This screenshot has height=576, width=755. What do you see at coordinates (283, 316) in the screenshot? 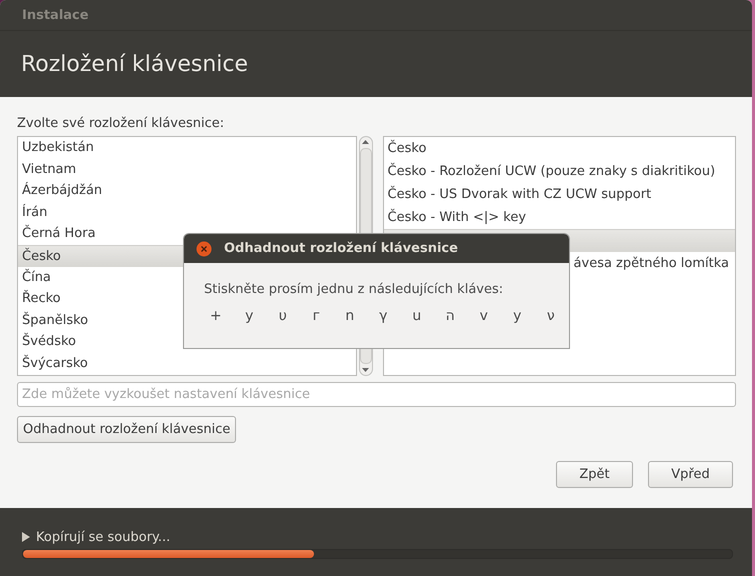
I see `key-character: υ` at bounding box center [283, 316].